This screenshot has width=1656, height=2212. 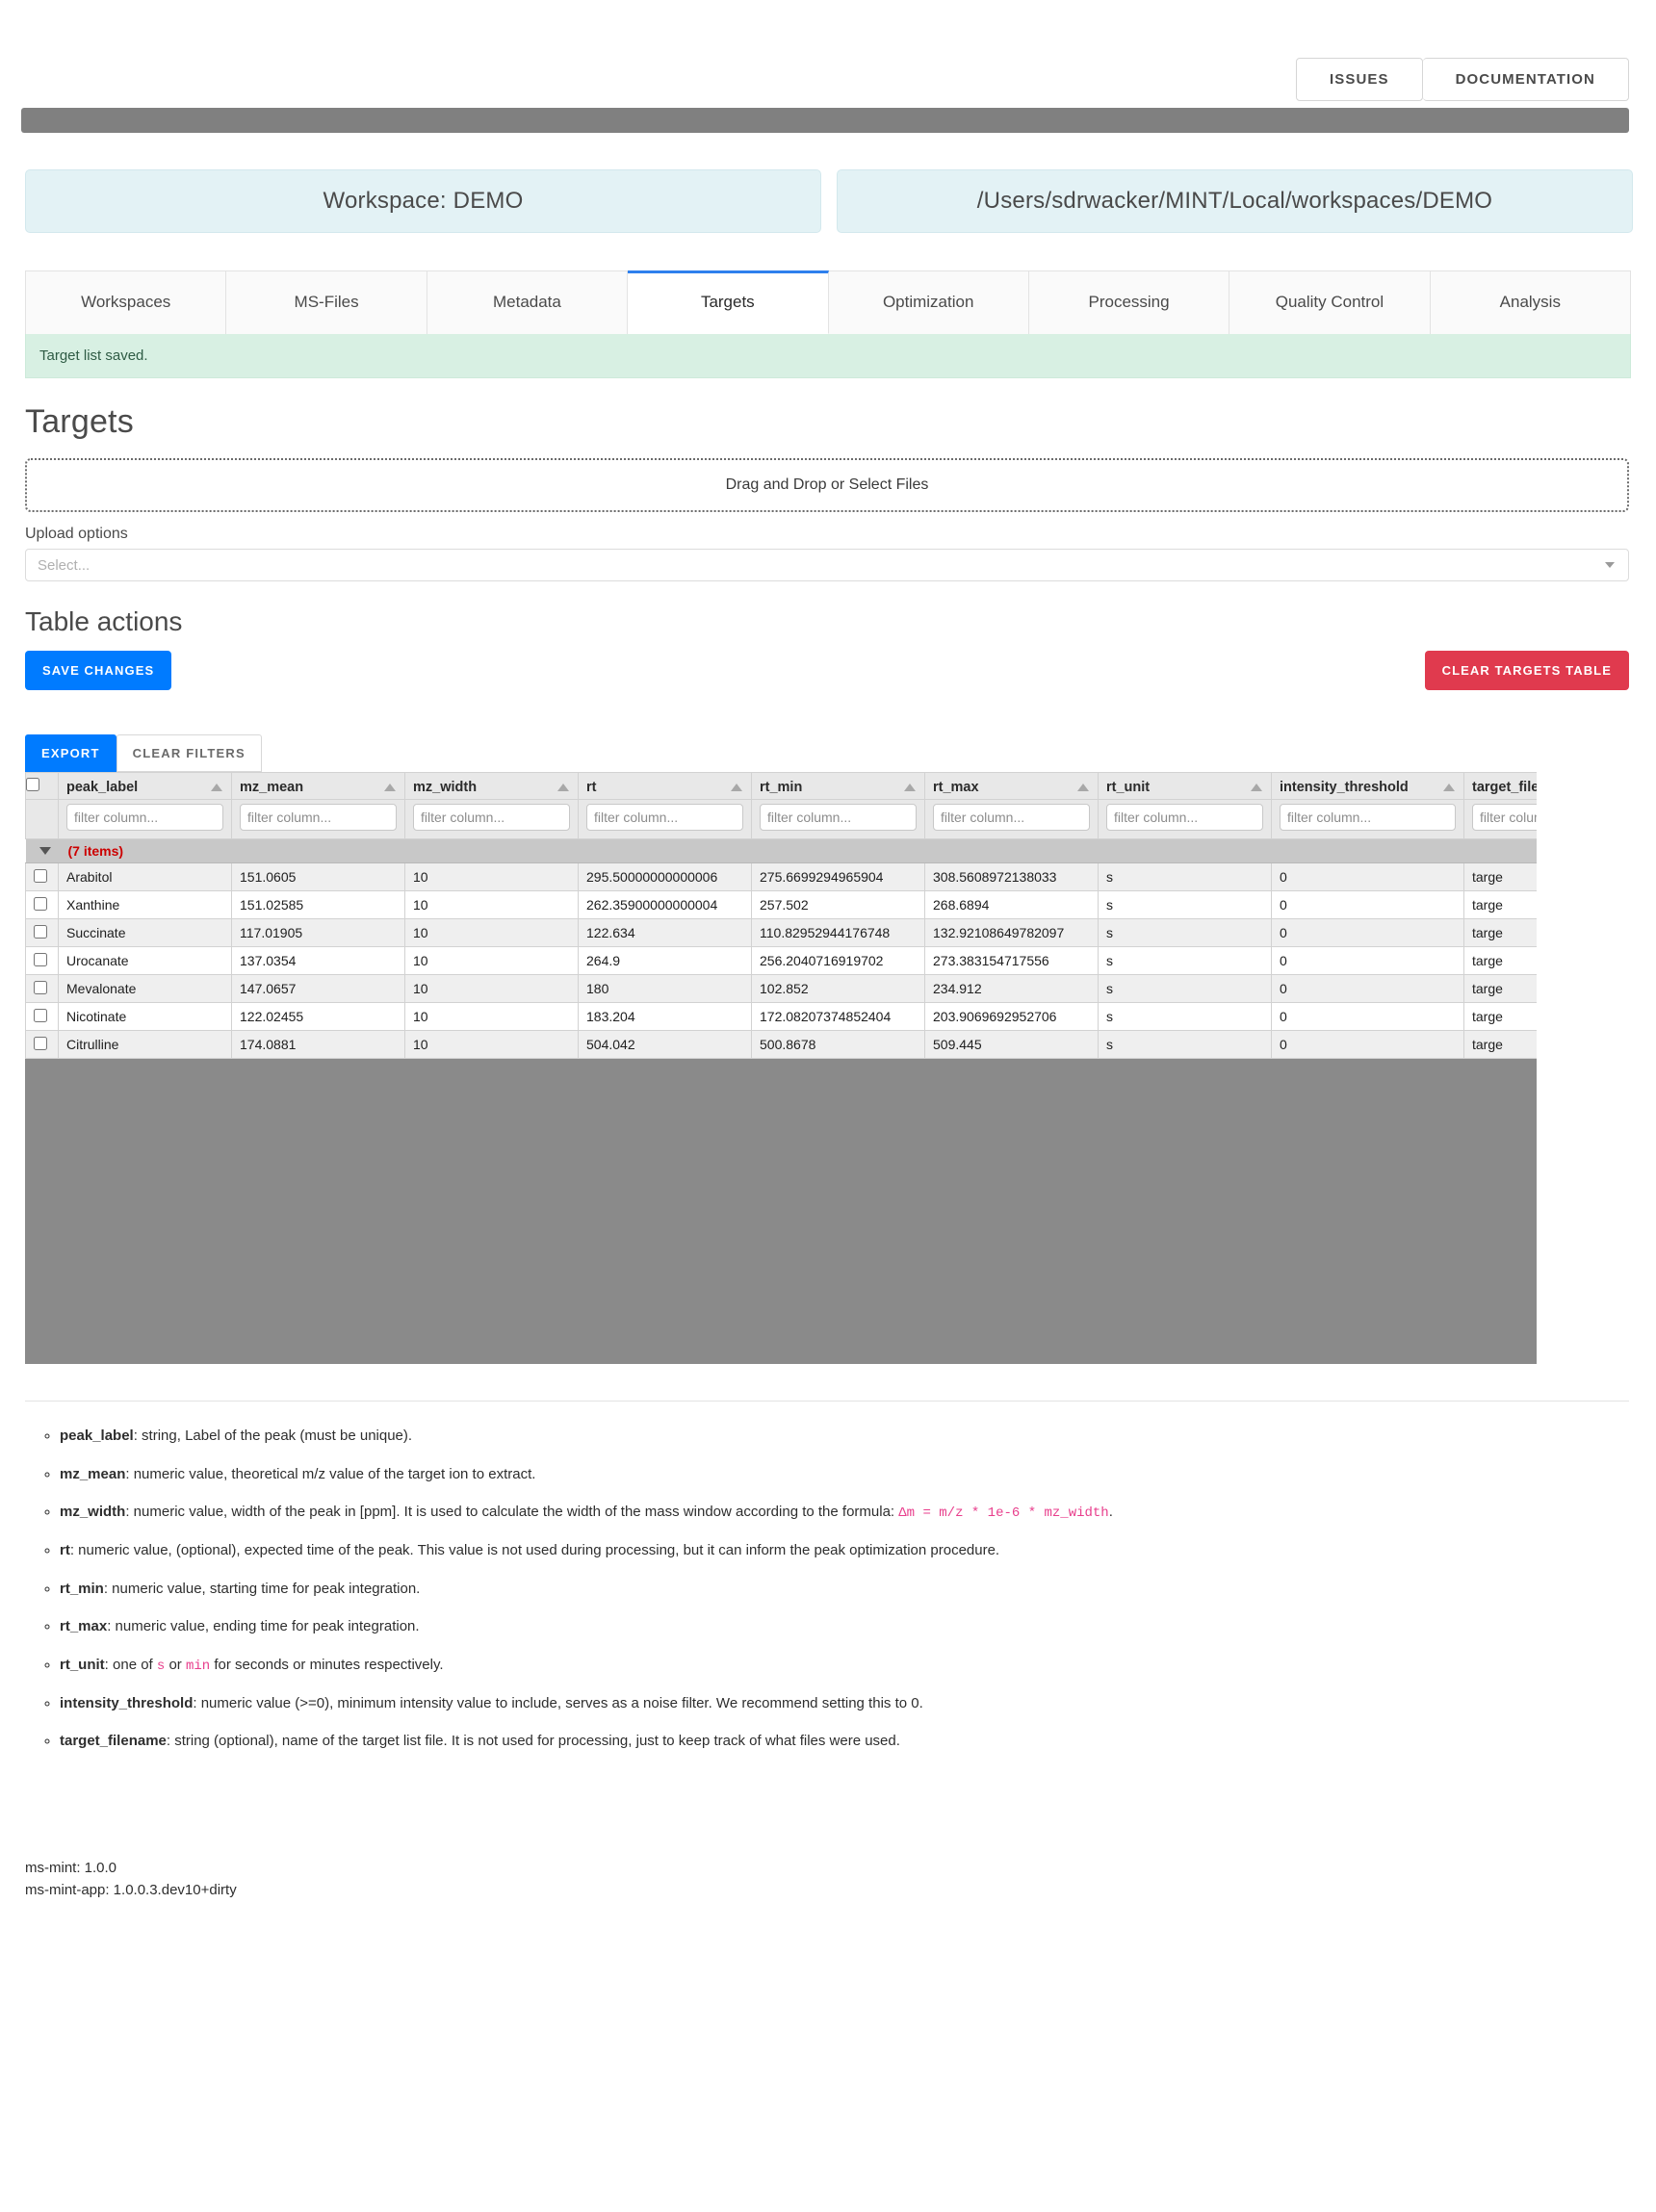 I want to click on tab-metadata: Metadata, so click(x=528, y=302).